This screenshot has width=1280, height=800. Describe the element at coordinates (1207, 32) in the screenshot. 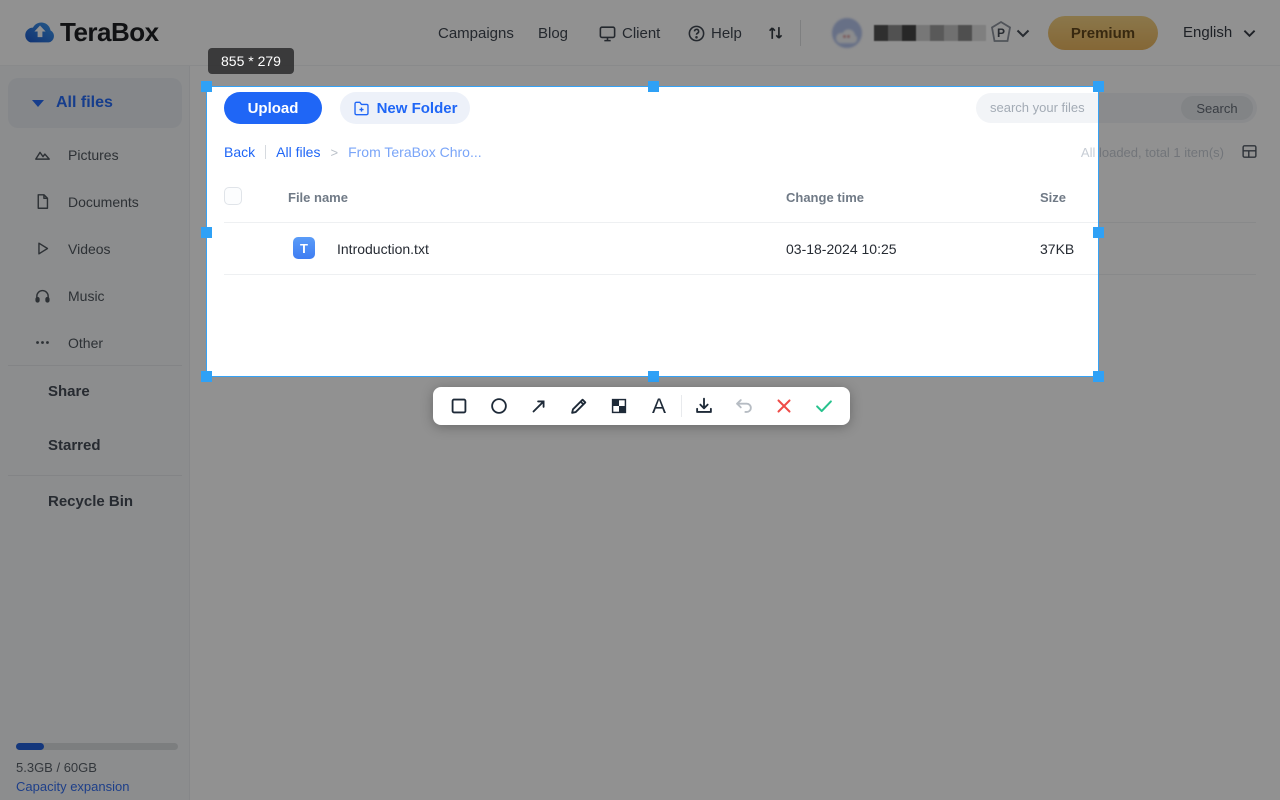

I see `language-selector: English` at that location.